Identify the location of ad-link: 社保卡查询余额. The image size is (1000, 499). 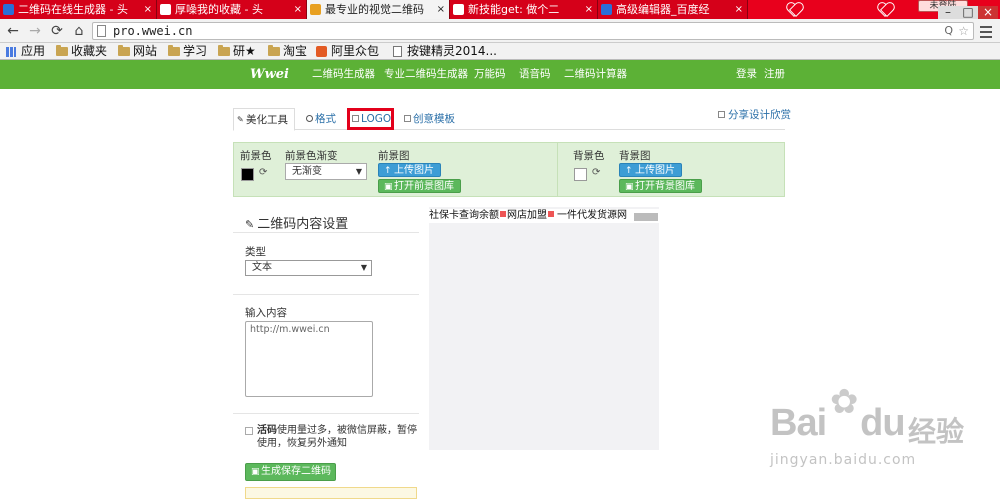
(467, 216).